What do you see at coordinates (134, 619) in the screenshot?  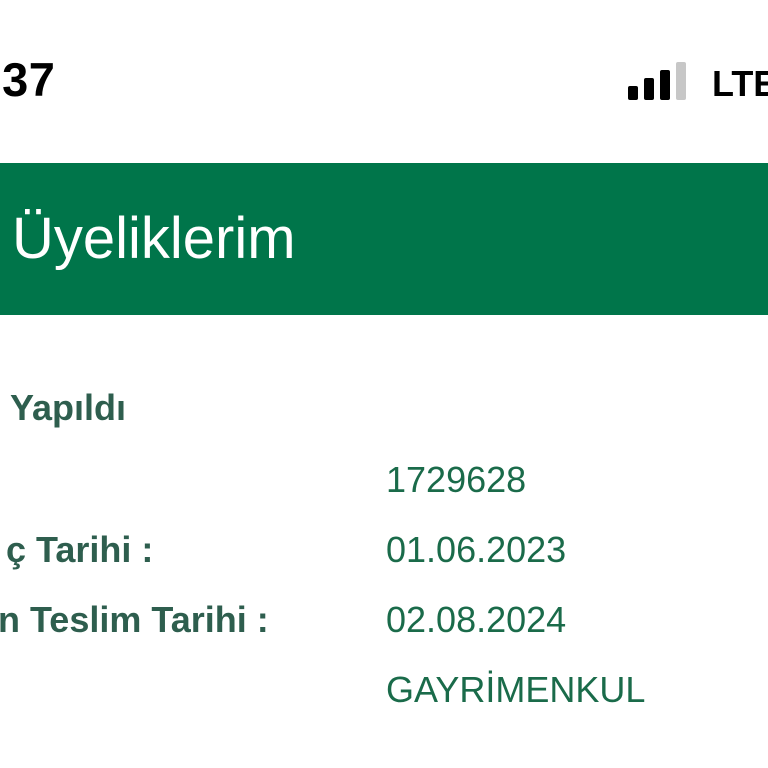 I see `field-label-delivery-date: n Teslim Tarihi :` at bounding box center [134, 619].